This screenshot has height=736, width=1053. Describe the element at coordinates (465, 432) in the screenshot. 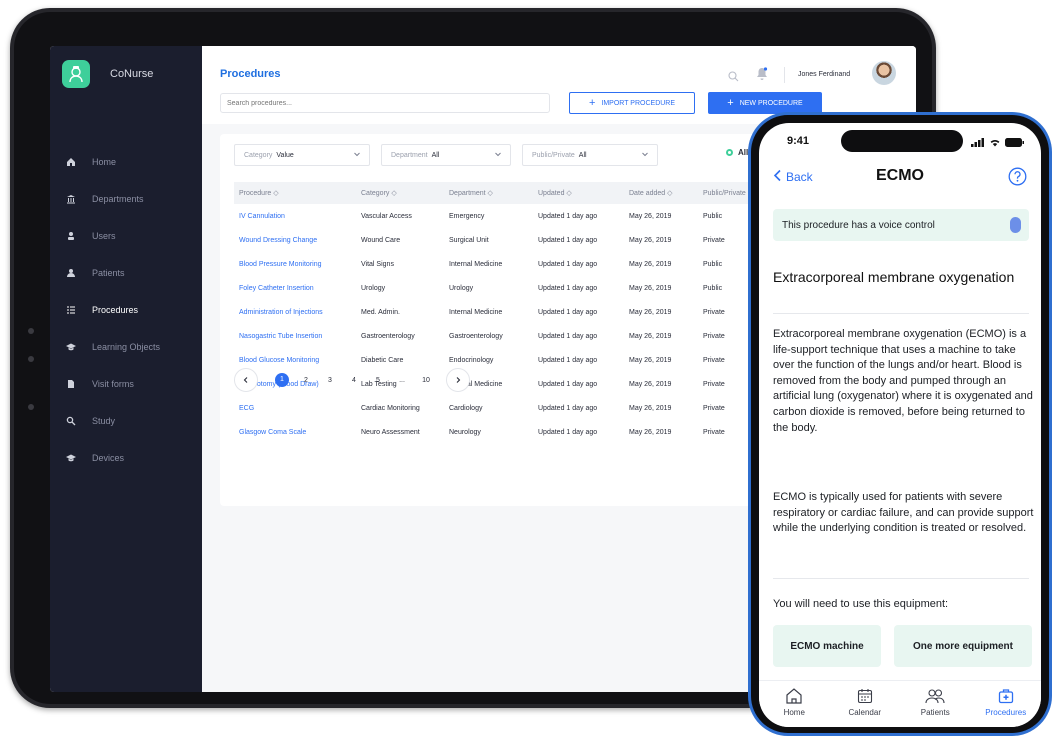

I see `table-cell: Neurology` at that location.